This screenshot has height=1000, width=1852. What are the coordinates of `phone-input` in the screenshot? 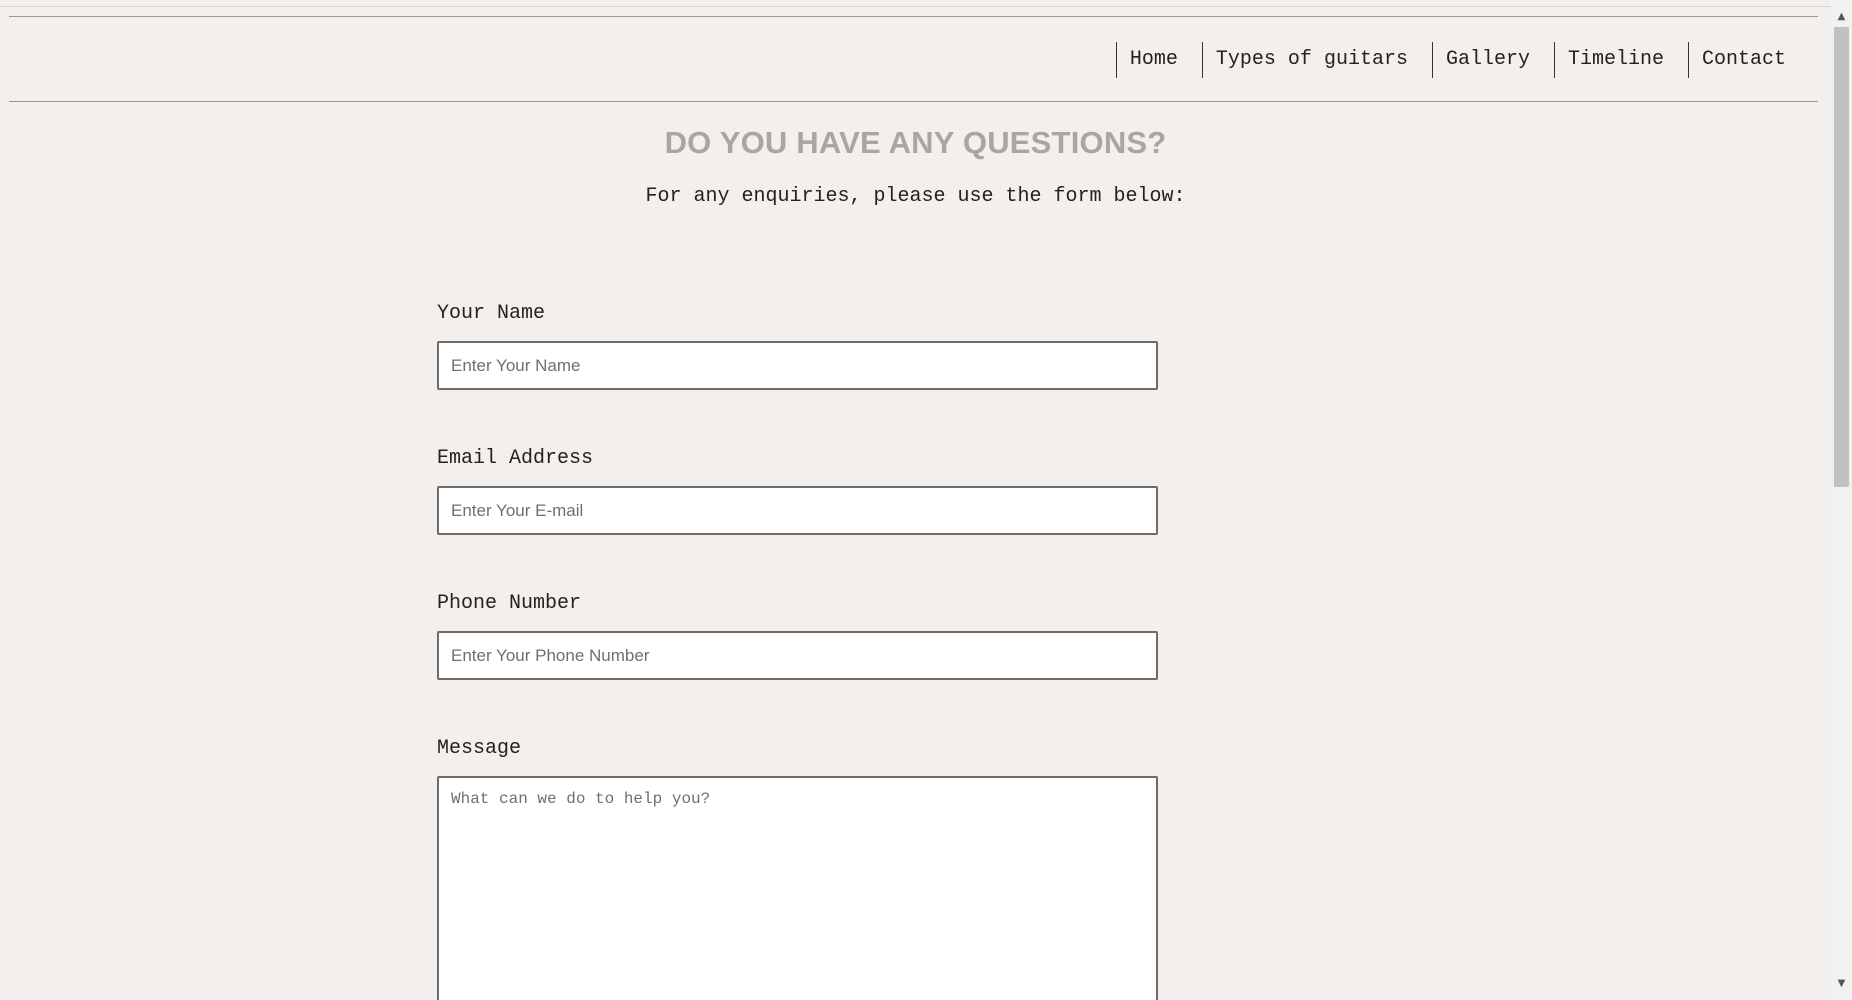 It's located at (797, 655).